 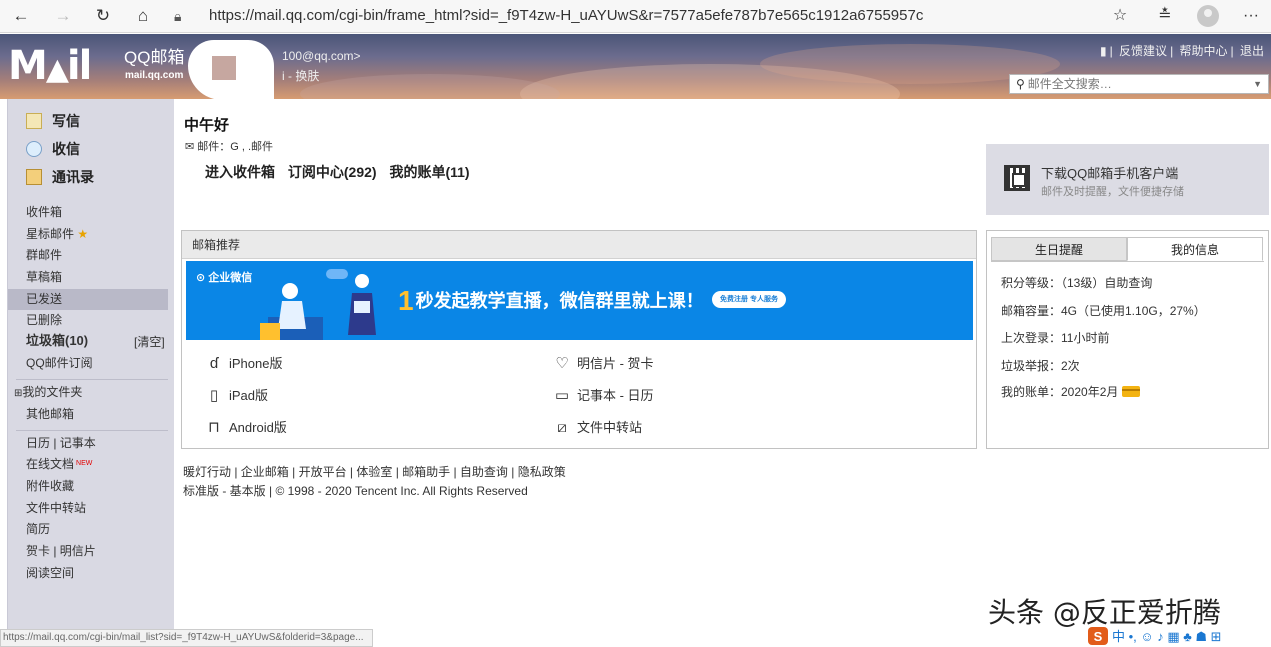 I want to click on banner-headline: 1 秒发起教学直播，微信群里就上课！, so click(x=551, y=300).